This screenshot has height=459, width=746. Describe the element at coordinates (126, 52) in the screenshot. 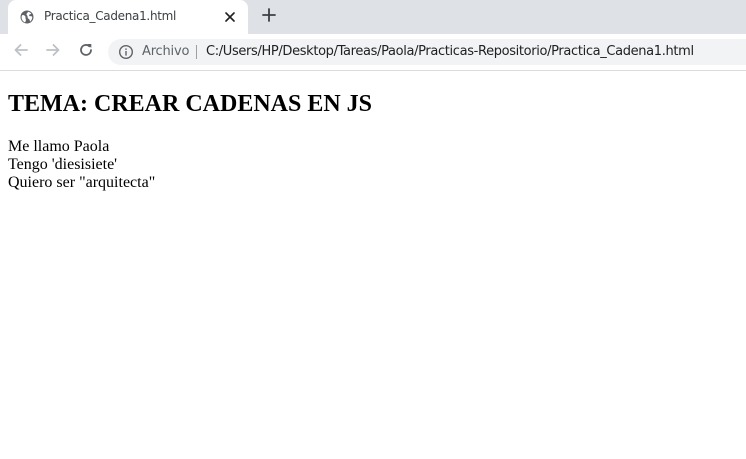

I see `info-icon` at that location.